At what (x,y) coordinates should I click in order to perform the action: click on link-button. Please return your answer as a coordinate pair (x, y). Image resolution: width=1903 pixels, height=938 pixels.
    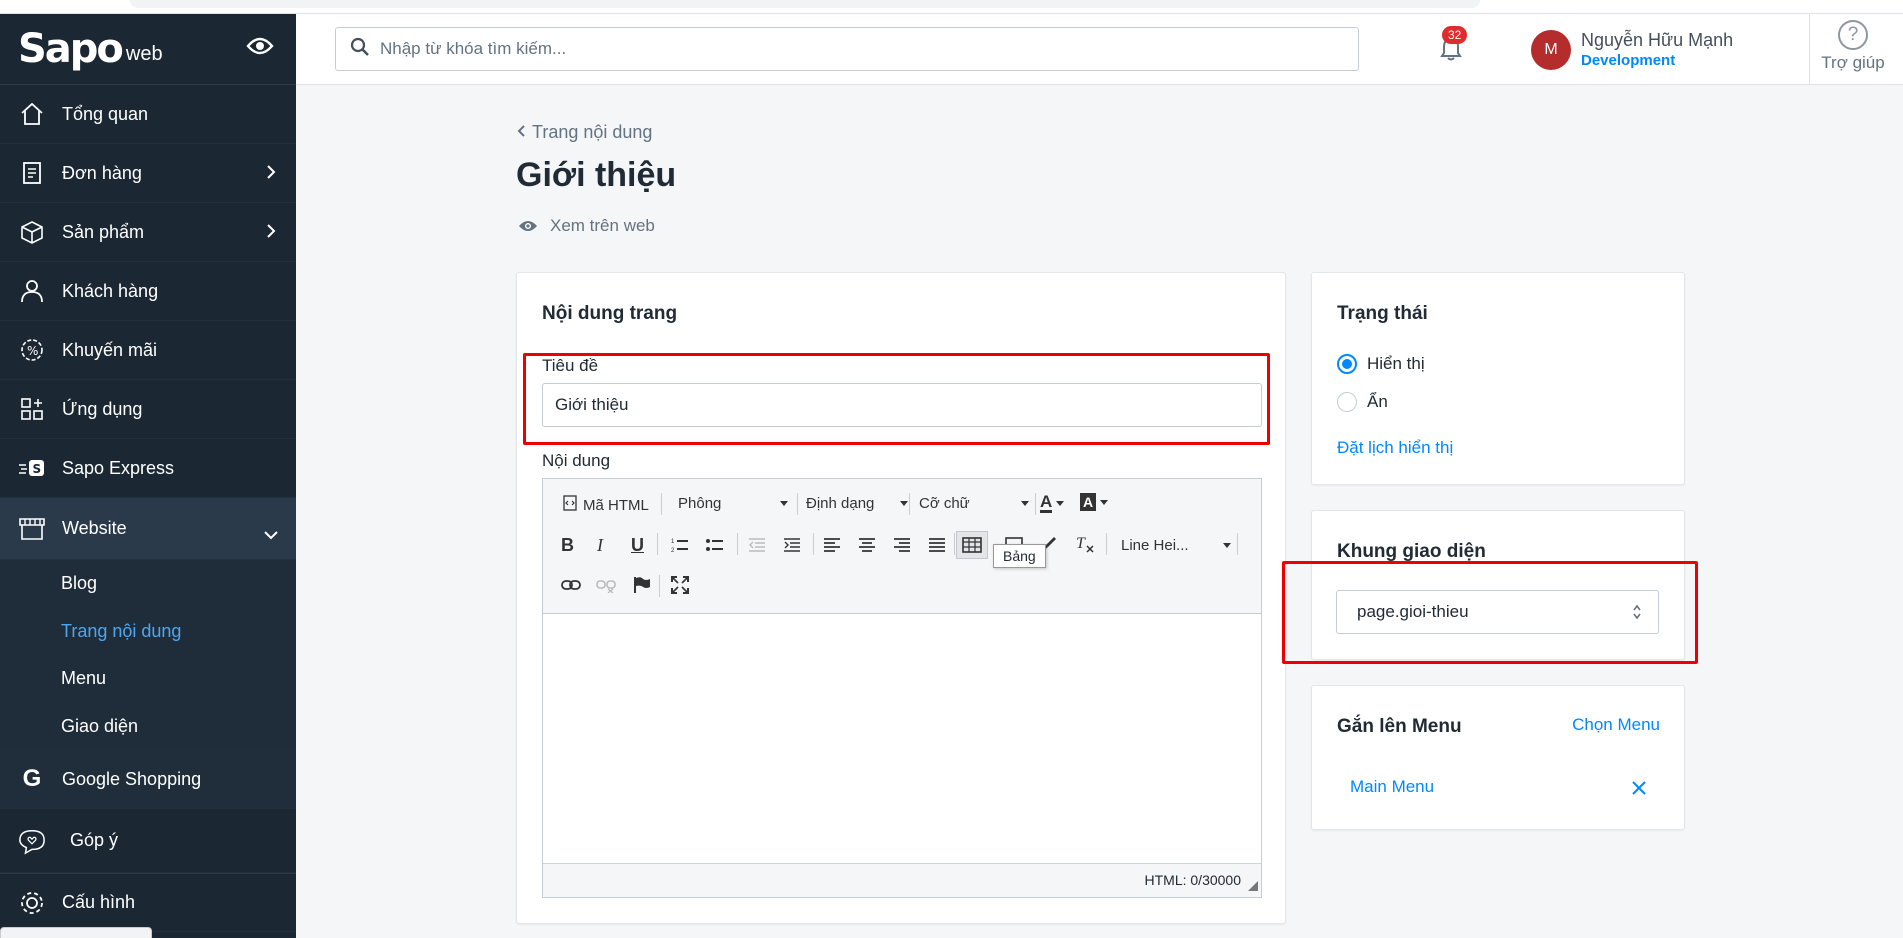
    Looking at the image, I should click on (571, 585).